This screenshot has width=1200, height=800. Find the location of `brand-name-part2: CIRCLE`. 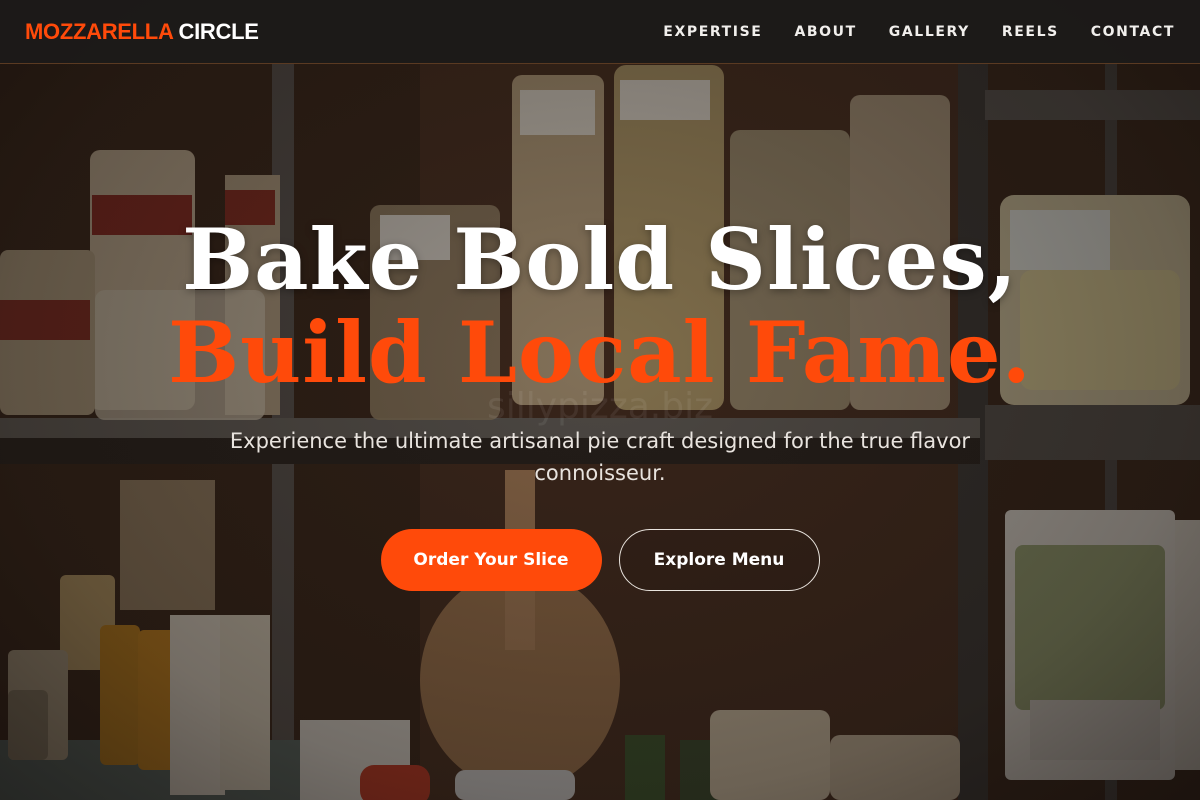

brand-name-part2: CIRCLE is located at coordinates (218, 31).